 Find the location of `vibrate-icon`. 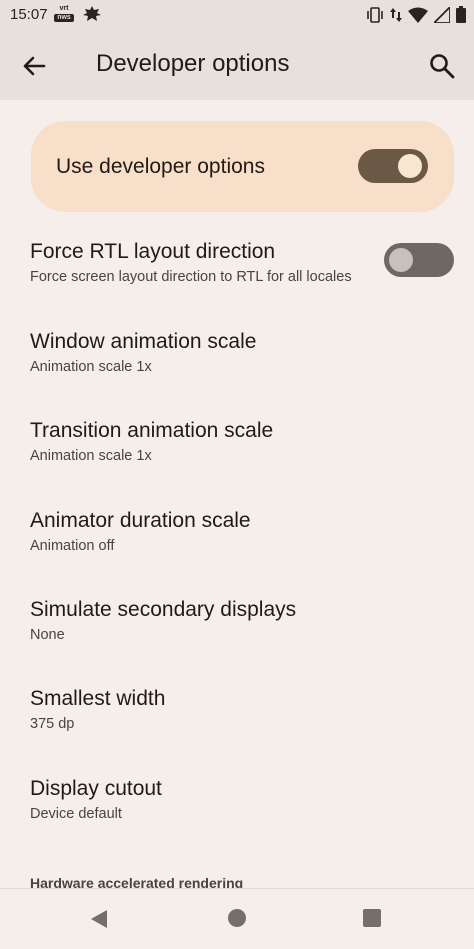

vibrate-icon is located at coordinates (375, 14).